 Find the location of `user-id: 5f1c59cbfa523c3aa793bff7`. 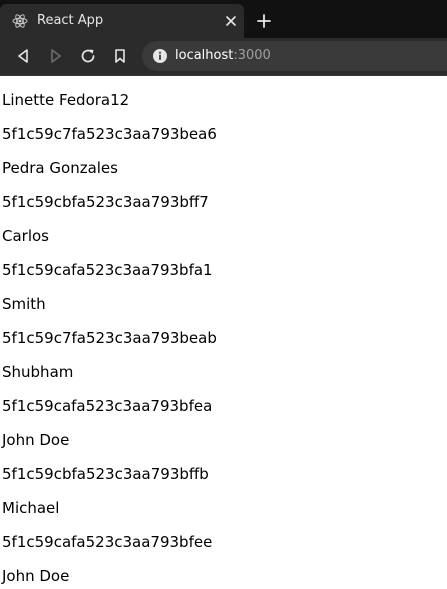

user-id: 5f1c59cbfa523c3aa793bff7 is located at coordinates (105, 202).